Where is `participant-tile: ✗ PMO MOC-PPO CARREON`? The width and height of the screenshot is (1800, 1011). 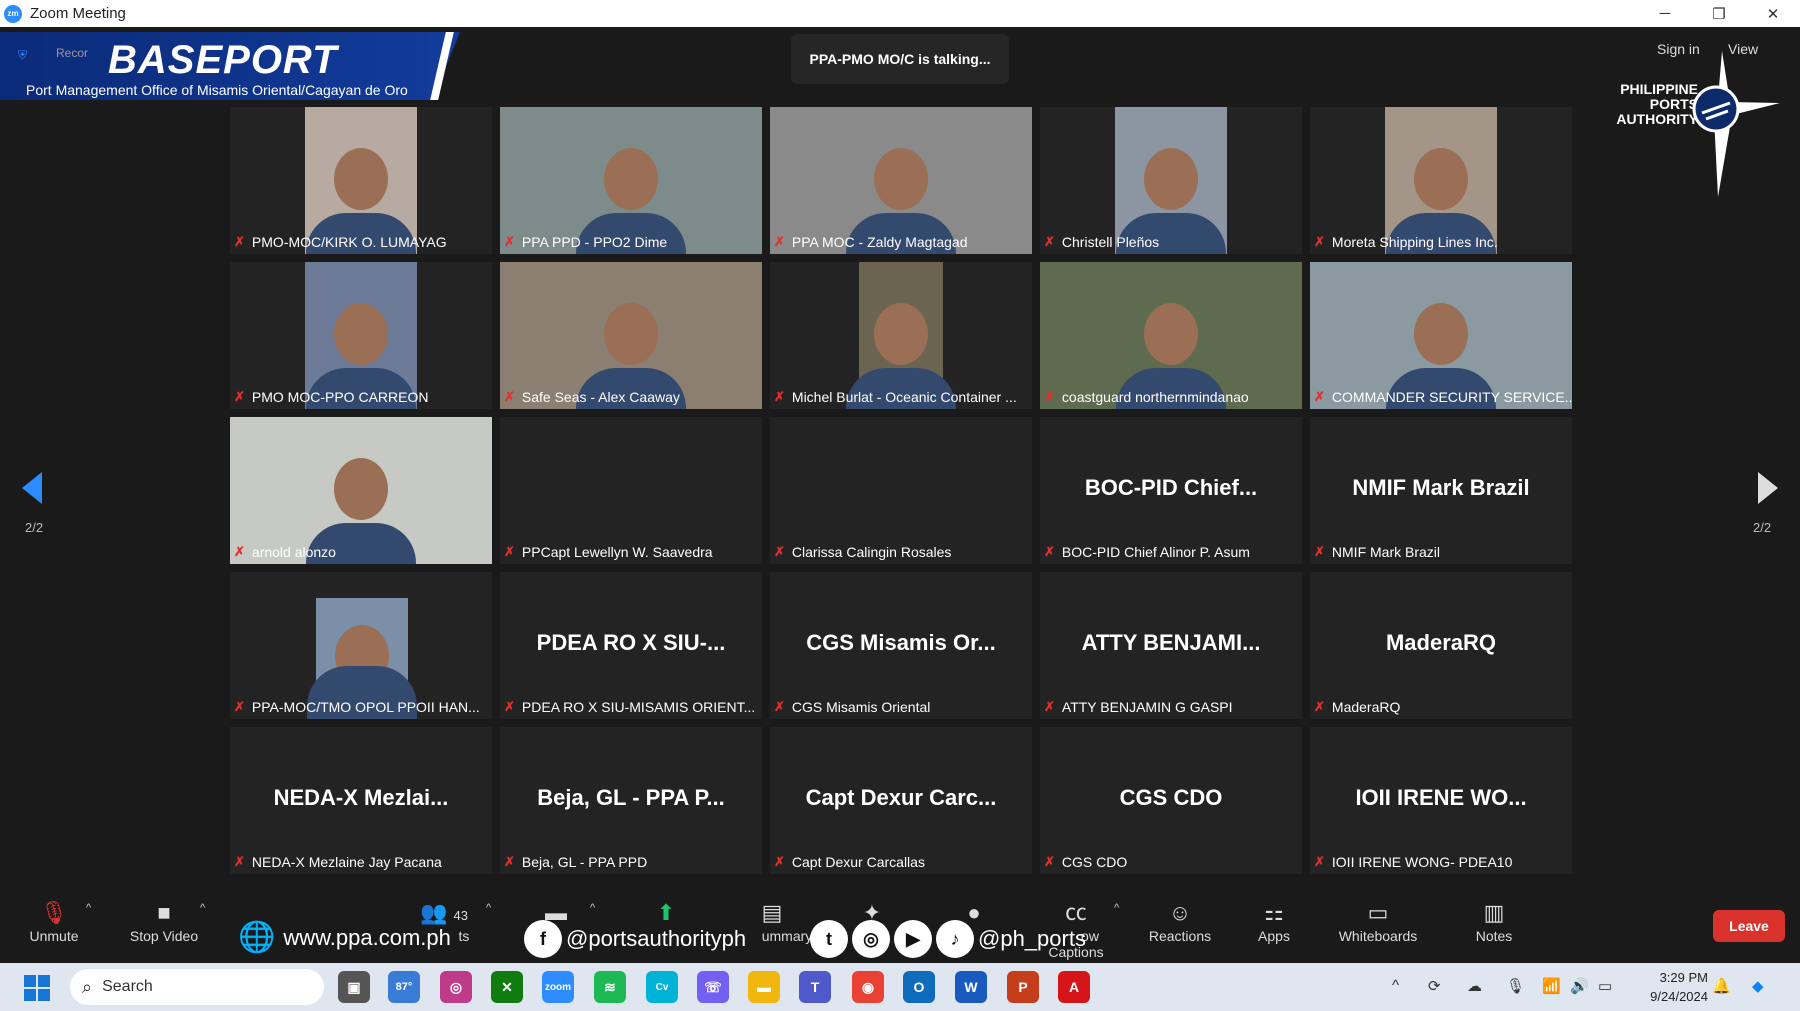 participant-tile: ✗ PMO MOC-PPO CARREON is located at coordinates (361, 335).